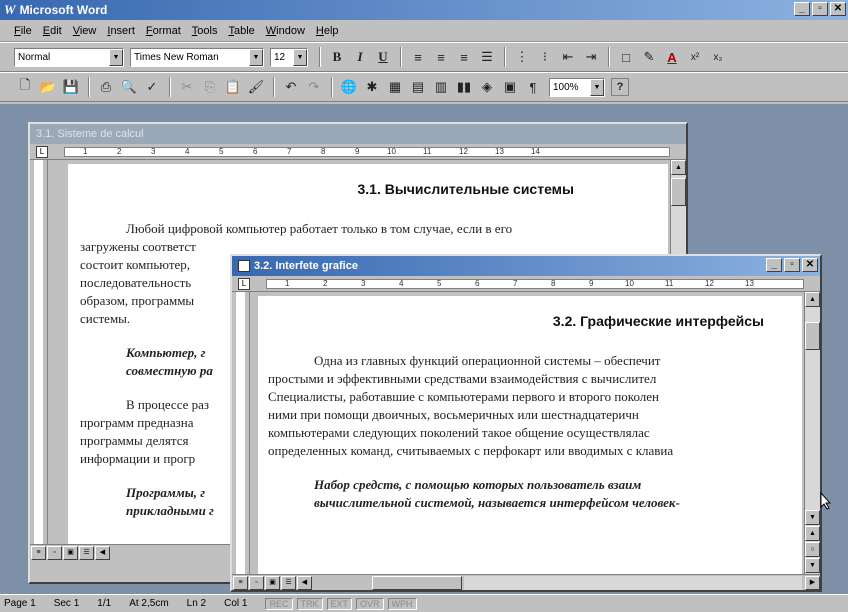 The image size is (848, 612). I want to click on save-icon: 💾, so click(71, 87).